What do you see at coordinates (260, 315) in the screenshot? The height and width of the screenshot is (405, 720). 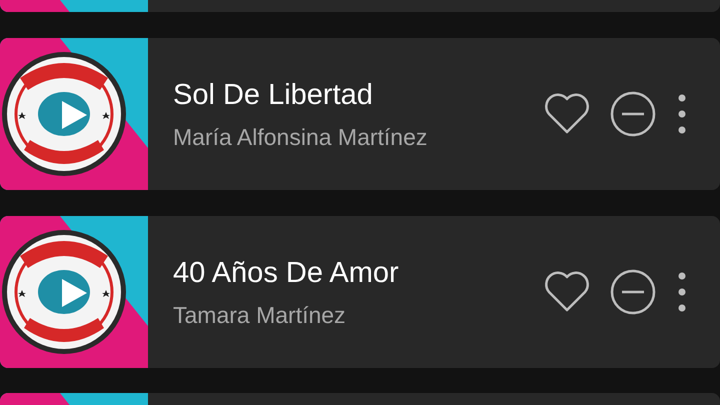 I see `artist-name: Tamara Martínez` at bounding box center [260, 315].